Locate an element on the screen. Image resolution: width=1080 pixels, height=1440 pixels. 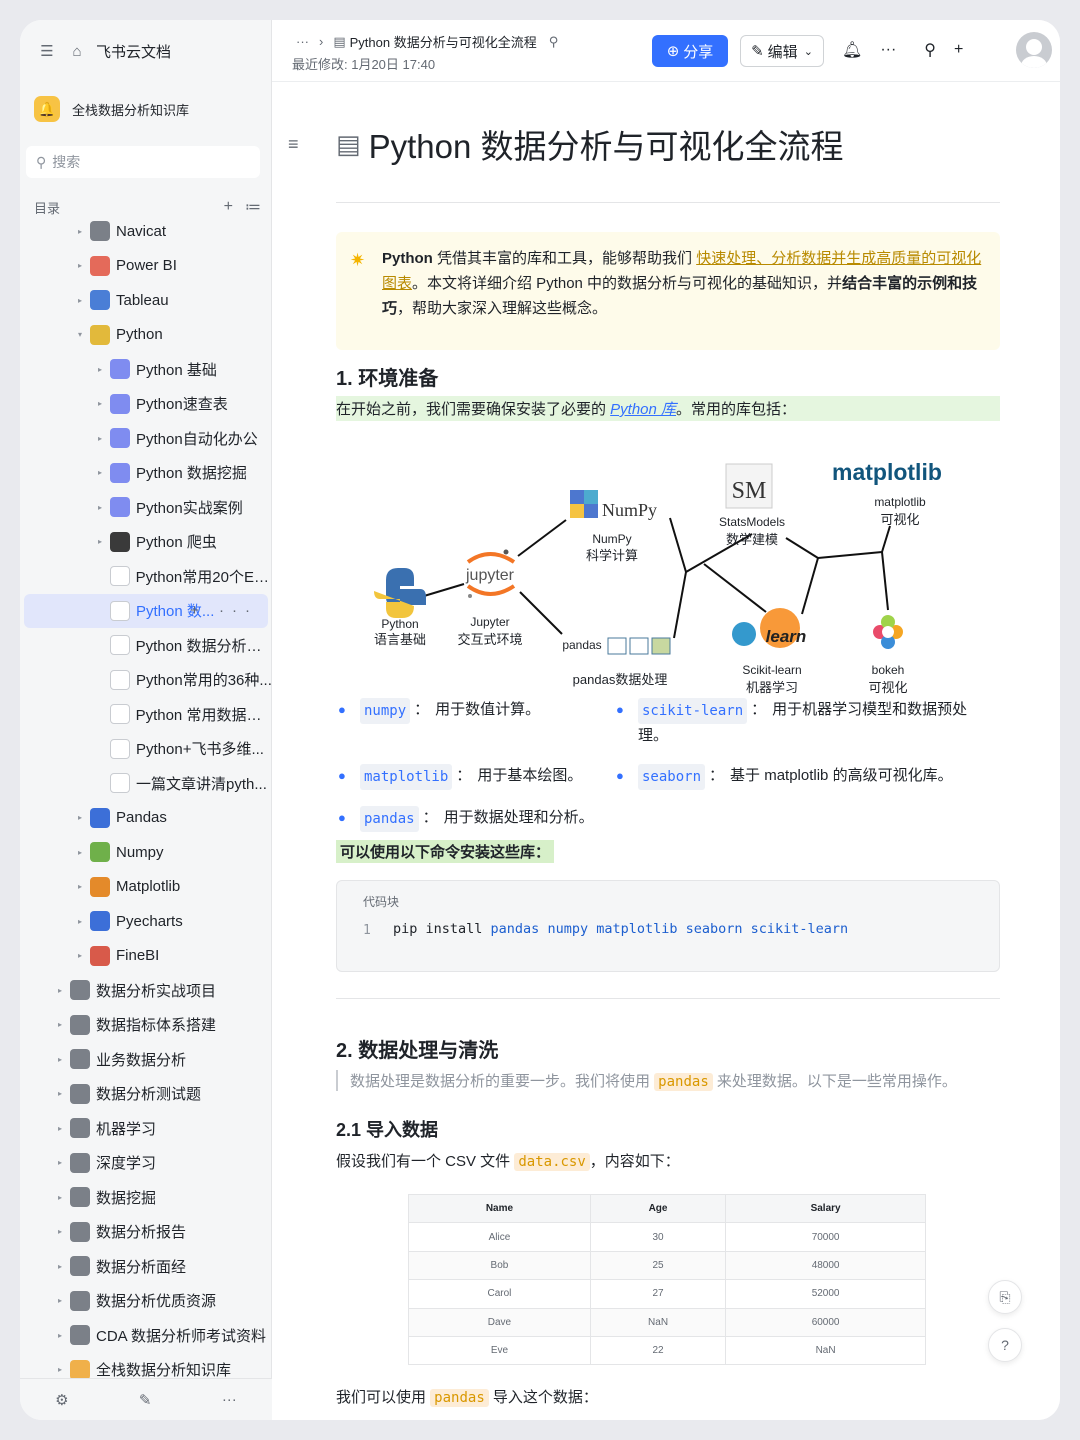
sidebar-item: ▸ Pandas is located at coordinates (146, 818).